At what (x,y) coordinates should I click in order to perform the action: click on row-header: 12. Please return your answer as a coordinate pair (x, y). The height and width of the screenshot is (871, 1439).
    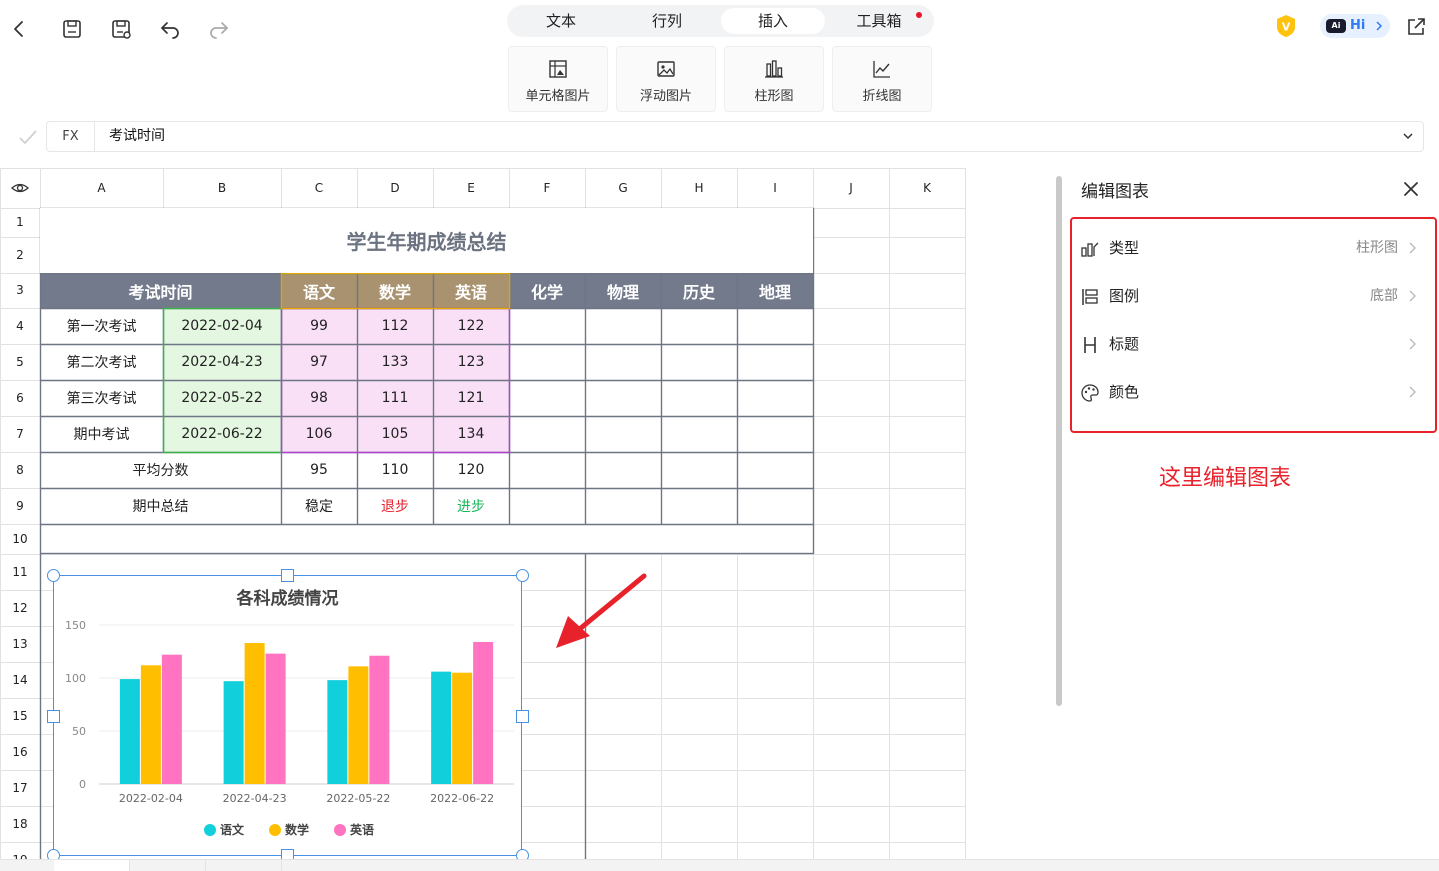
    Looking at the image, I should click on (20, 608).